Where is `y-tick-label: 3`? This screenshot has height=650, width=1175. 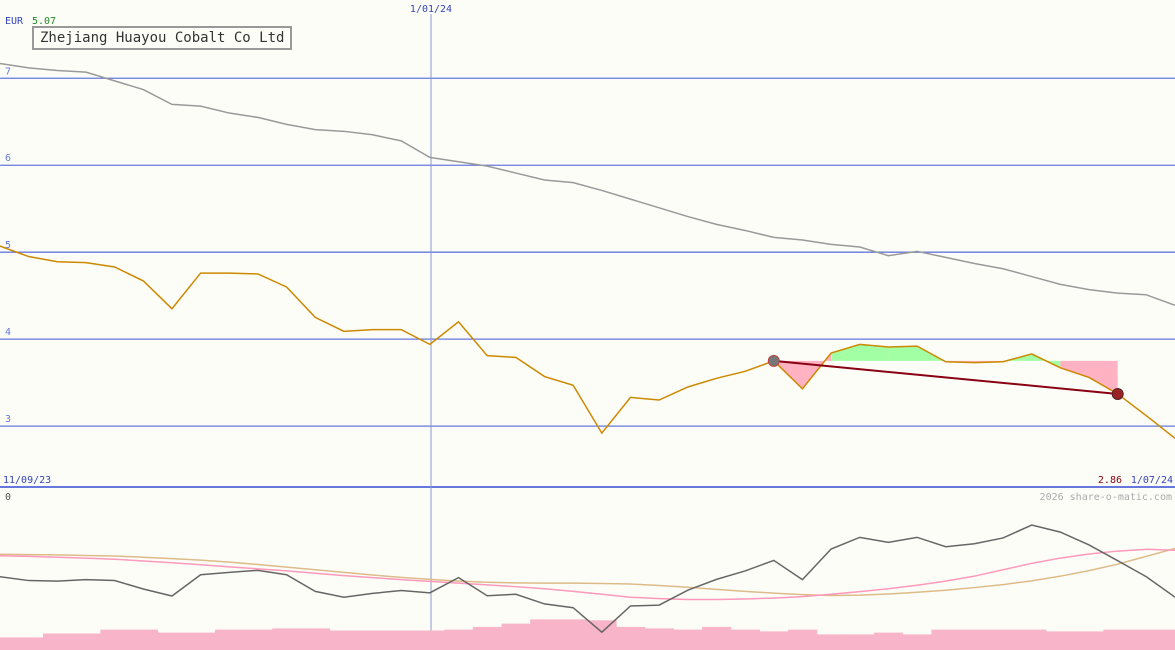 y-tick-label: 3 is located at coordinates (8, 419).